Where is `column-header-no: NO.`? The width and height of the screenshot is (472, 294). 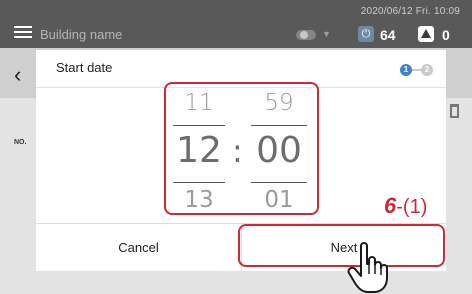
column-header-no: NO. is located at coordinates (20, 142).